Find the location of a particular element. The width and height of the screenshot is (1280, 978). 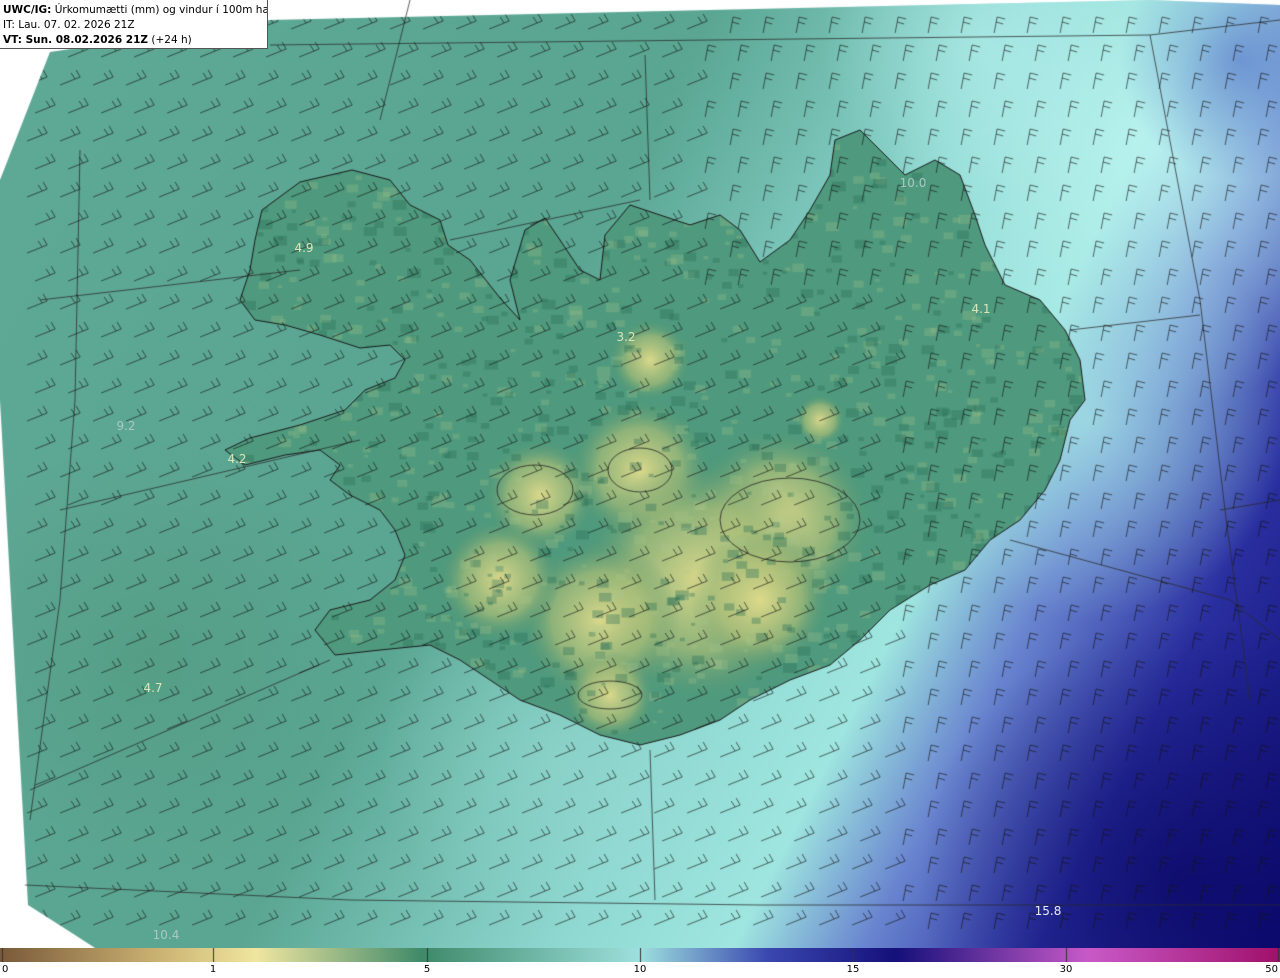

value-label: 4.1 is located at coordinates (981, 309).